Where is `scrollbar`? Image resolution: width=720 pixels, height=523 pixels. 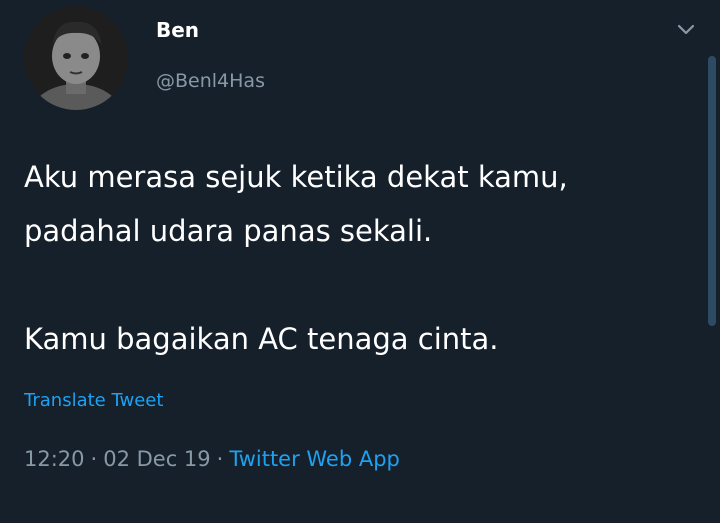
scrollbar is located at coordinates (712, 191).